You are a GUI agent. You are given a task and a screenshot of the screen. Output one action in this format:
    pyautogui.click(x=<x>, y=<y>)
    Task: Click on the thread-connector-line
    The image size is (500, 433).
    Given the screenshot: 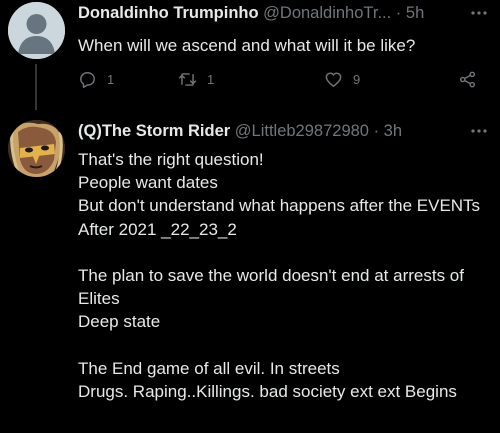 What is the action you would take?
    pyautogui.click(x=36, y=87)
    